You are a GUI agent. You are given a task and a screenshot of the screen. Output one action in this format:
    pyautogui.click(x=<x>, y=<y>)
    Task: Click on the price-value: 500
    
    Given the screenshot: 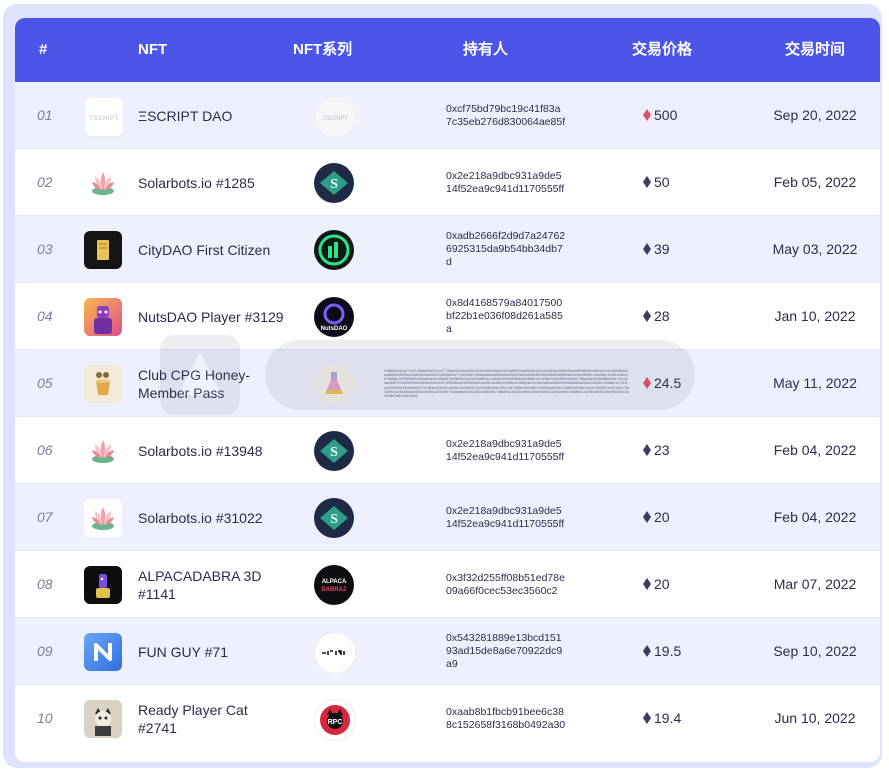 What is the action you would take?
    pyautogui.click(x=666, y=115)
    